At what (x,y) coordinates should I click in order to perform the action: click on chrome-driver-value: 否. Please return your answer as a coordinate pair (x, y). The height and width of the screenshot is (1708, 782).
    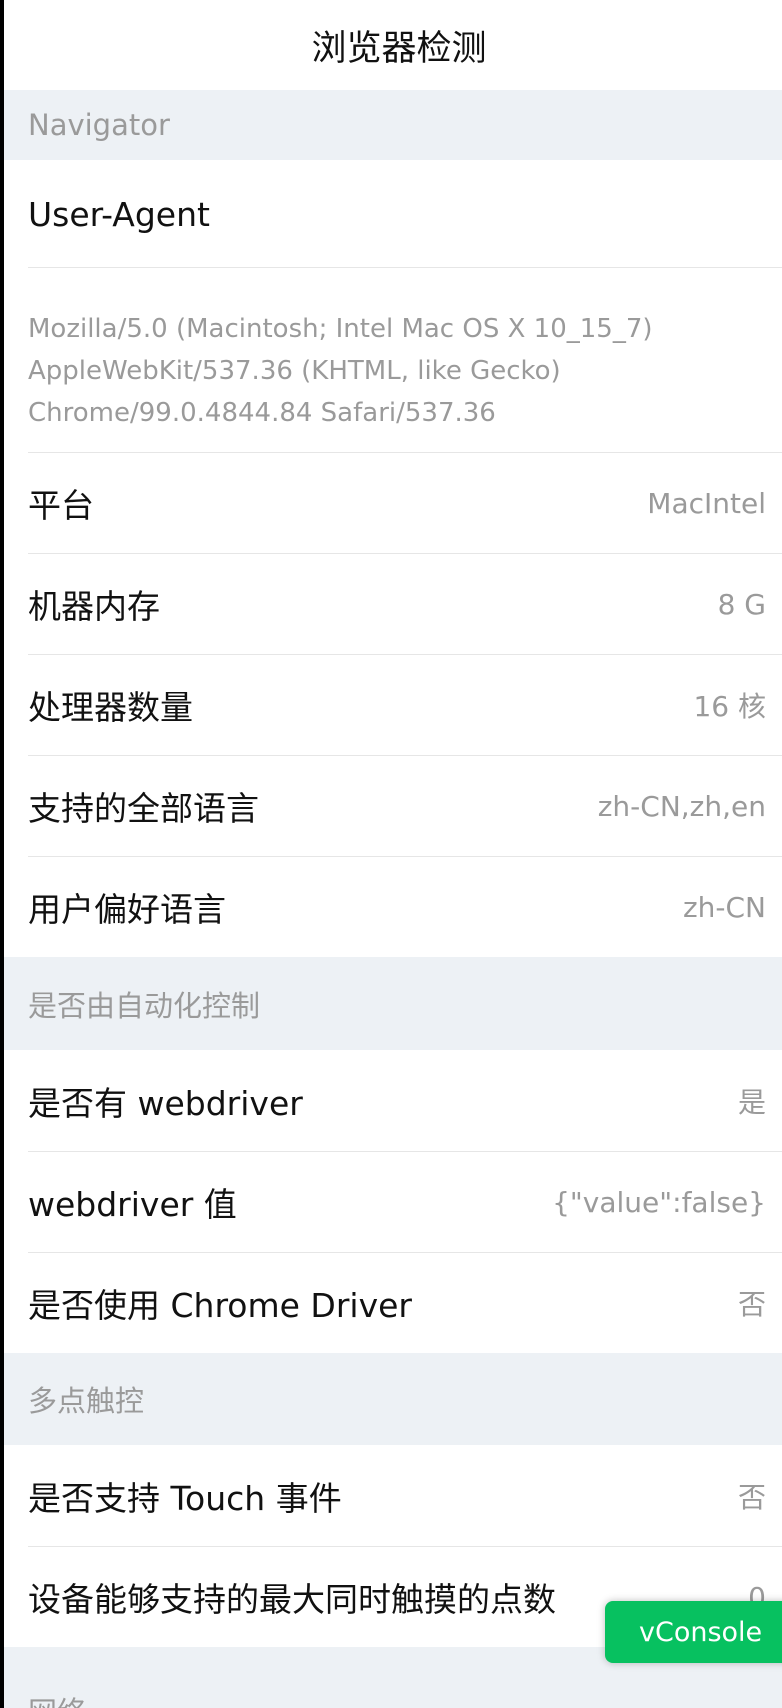
    Looking at the image, I should click on (751, 1304).